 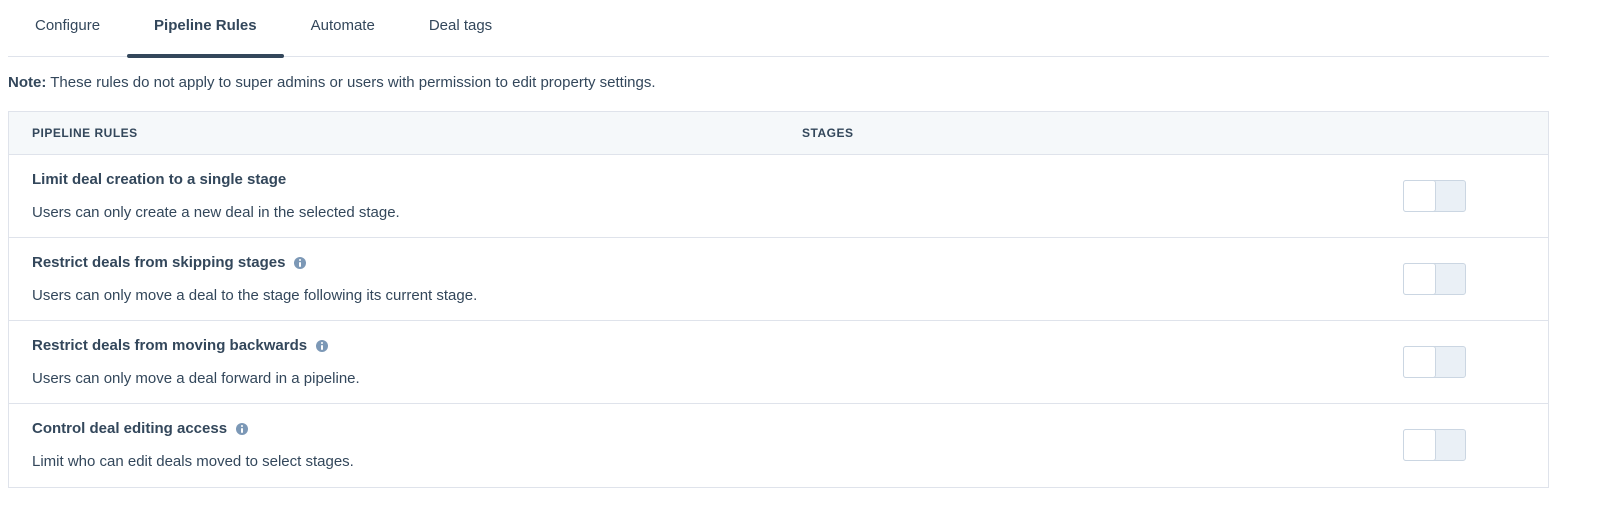 I want to click on rule-title: Limit deal creation to a single stage, so click(x=159, y=179).